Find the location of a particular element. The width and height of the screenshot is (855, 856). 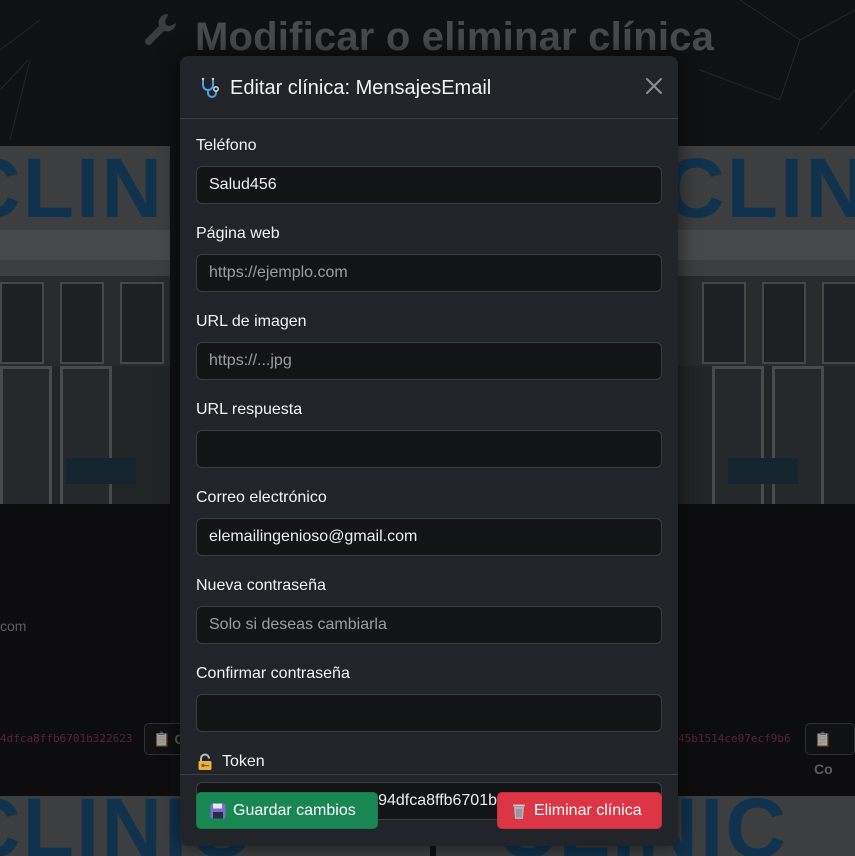

token-label: Token is located at coordinates (429, 762).